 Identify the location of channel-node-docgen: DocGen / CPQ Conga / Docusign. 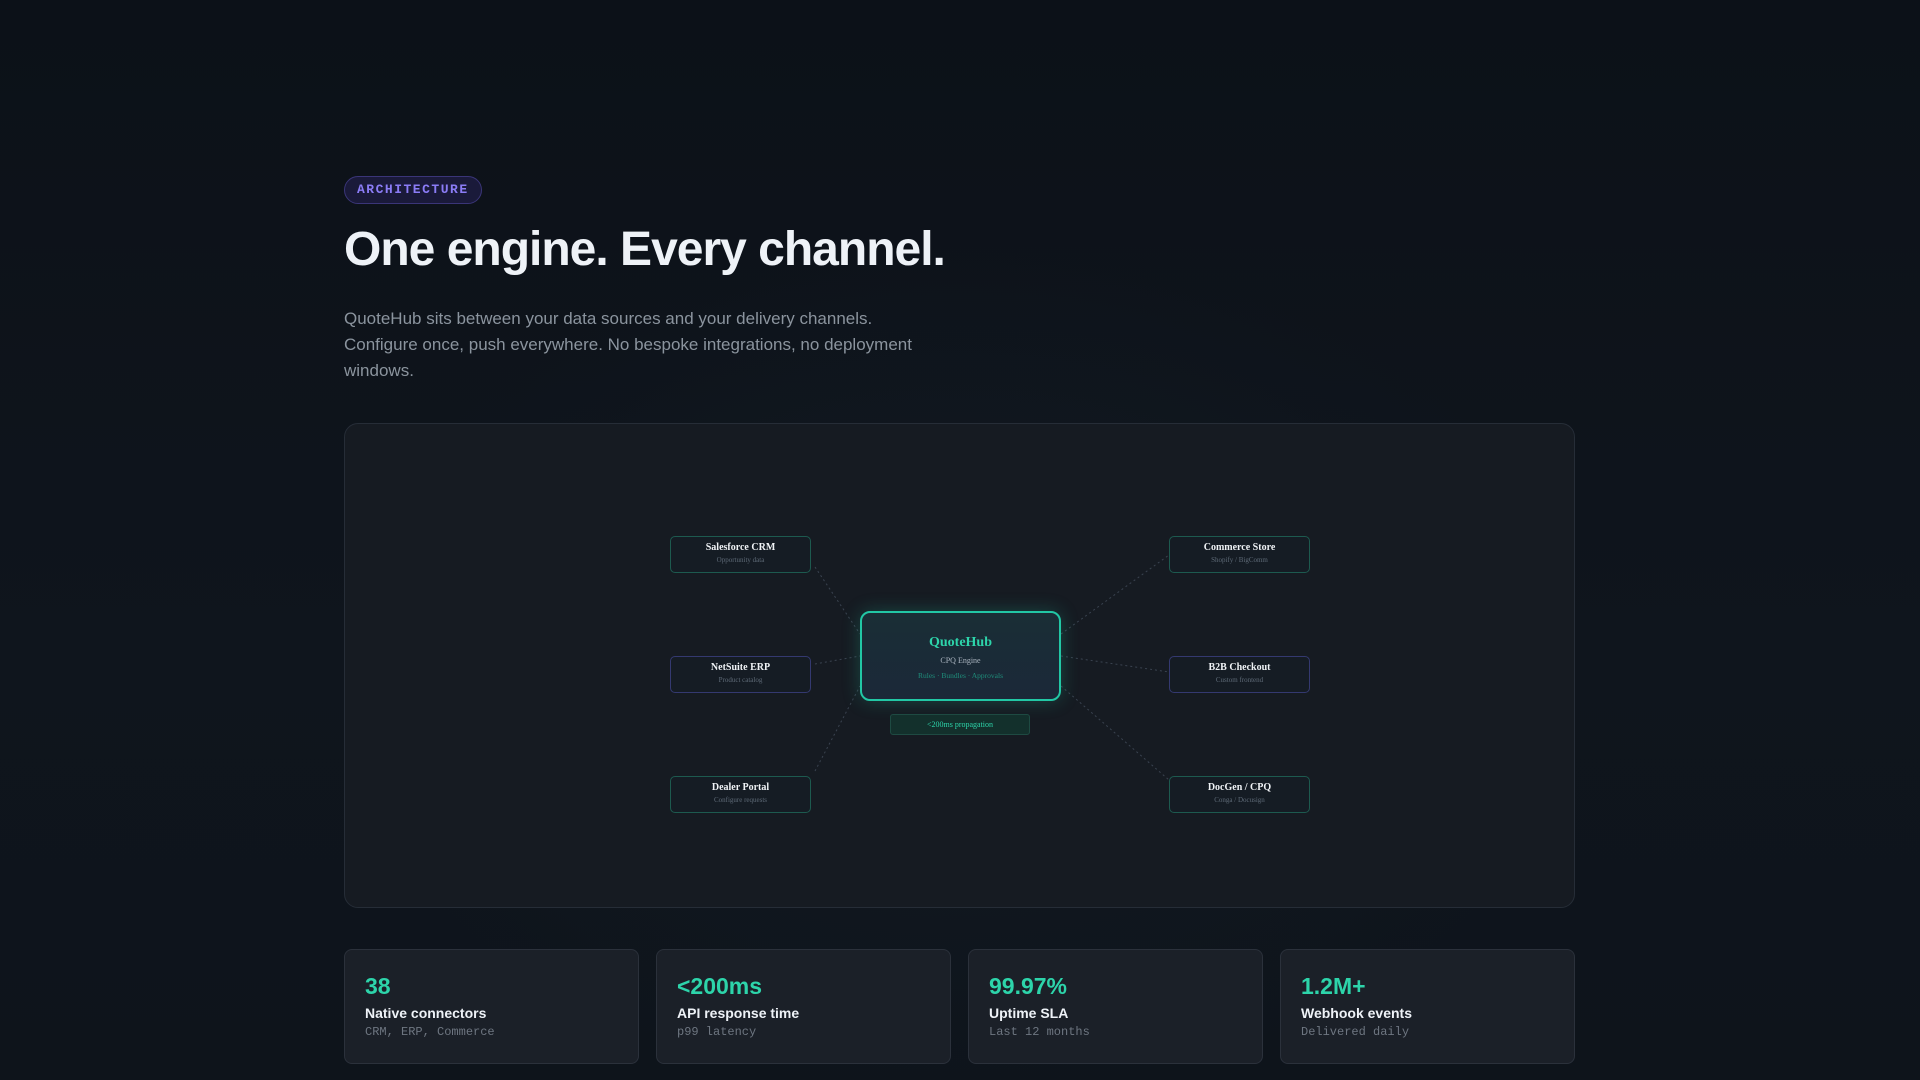
(1239, 794).